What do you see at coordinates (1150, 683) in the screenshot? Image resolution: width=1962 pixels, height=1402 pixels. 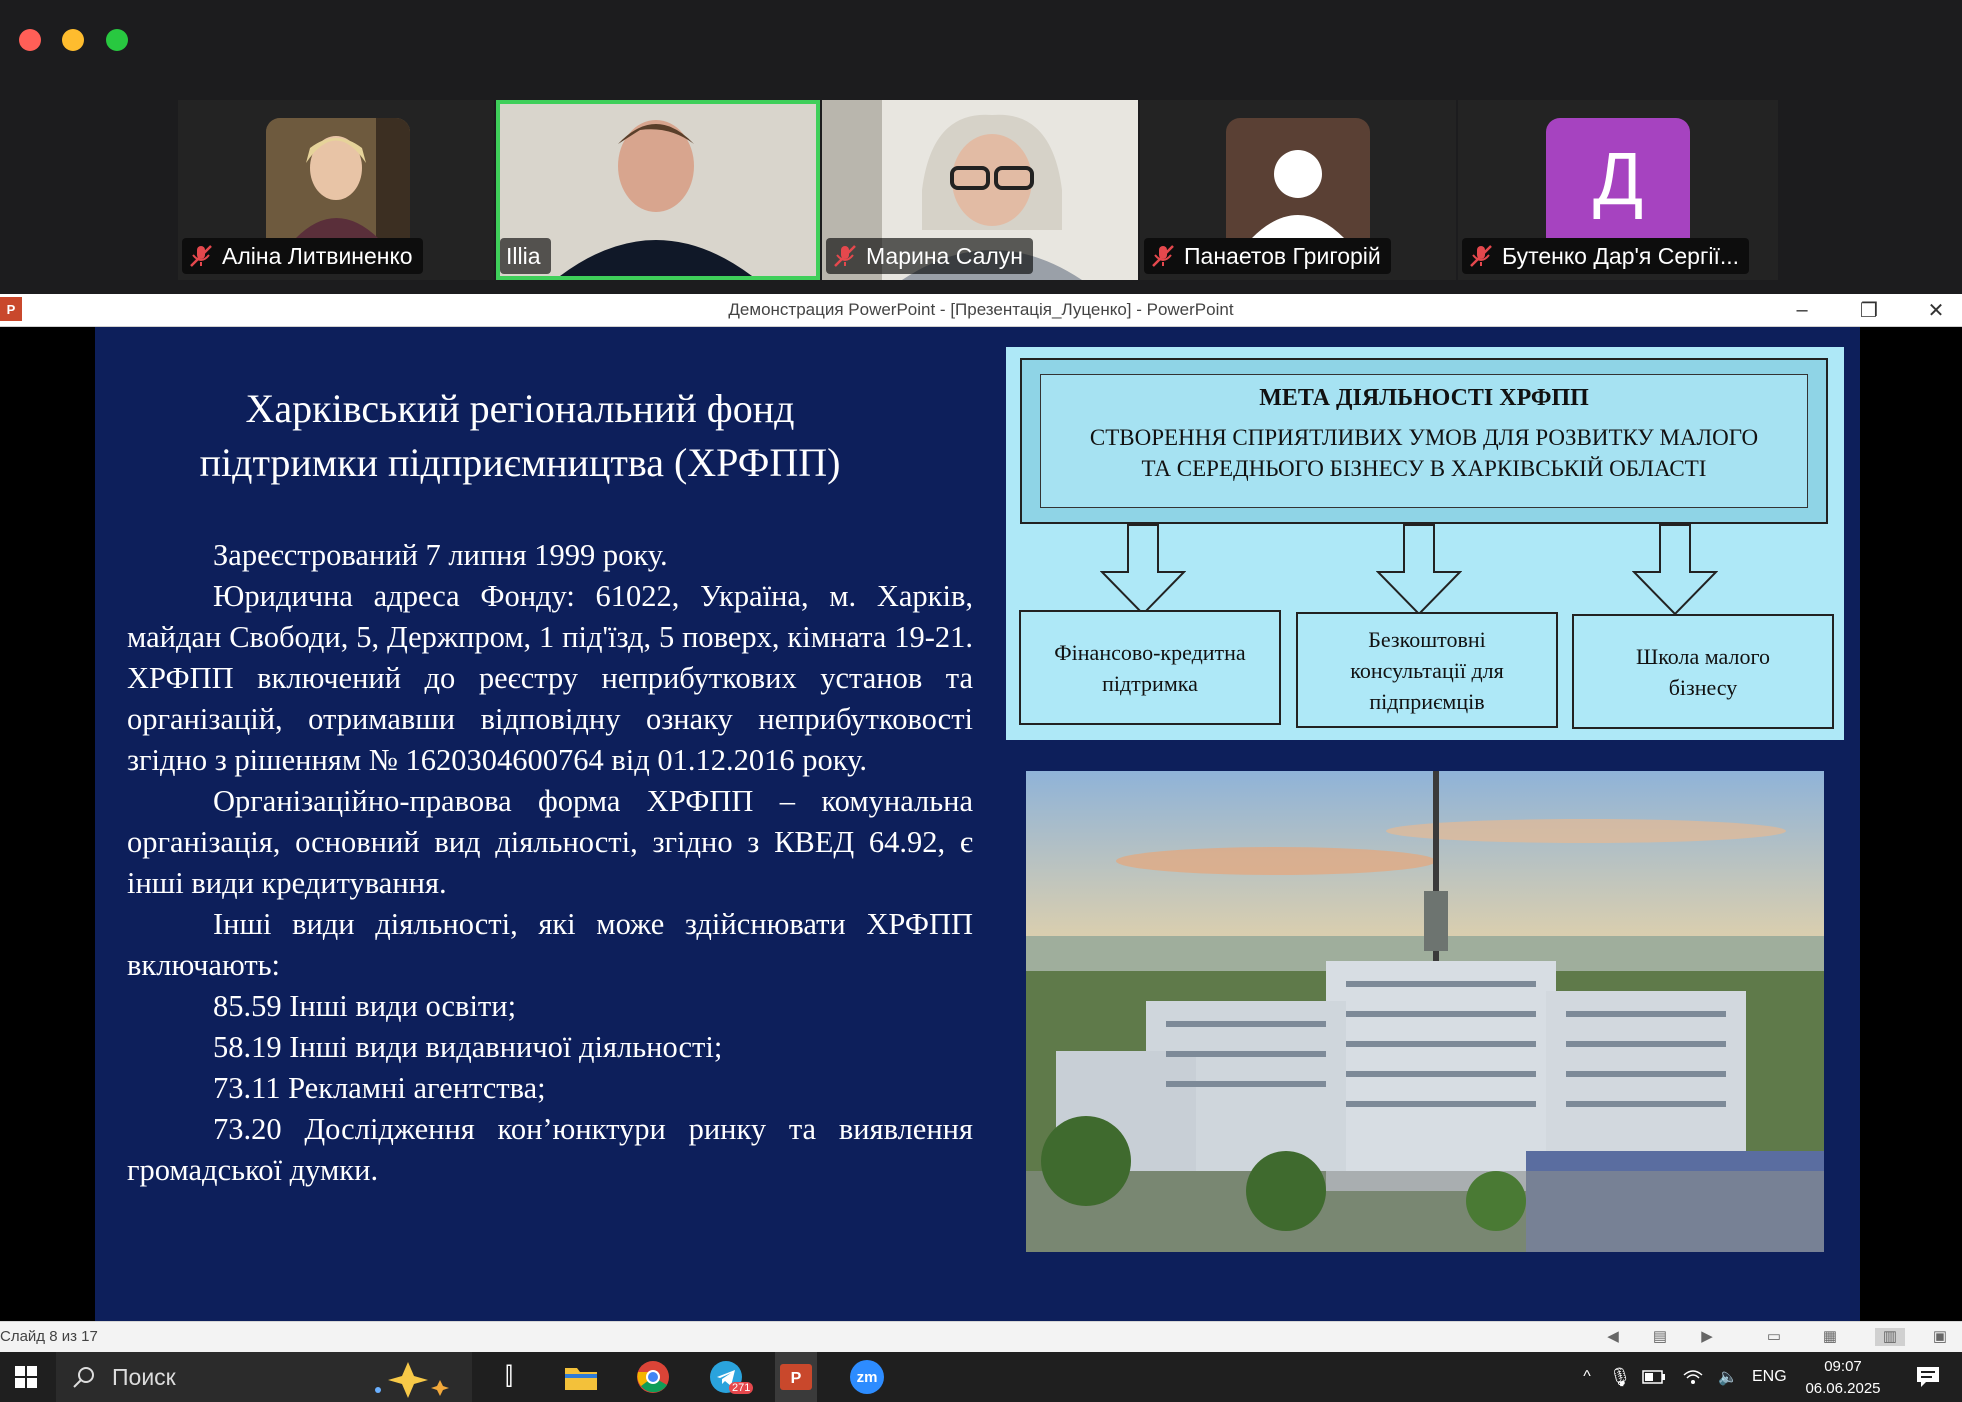 I see `box-text-line: підтримка` at bounding box center [1150, 683].